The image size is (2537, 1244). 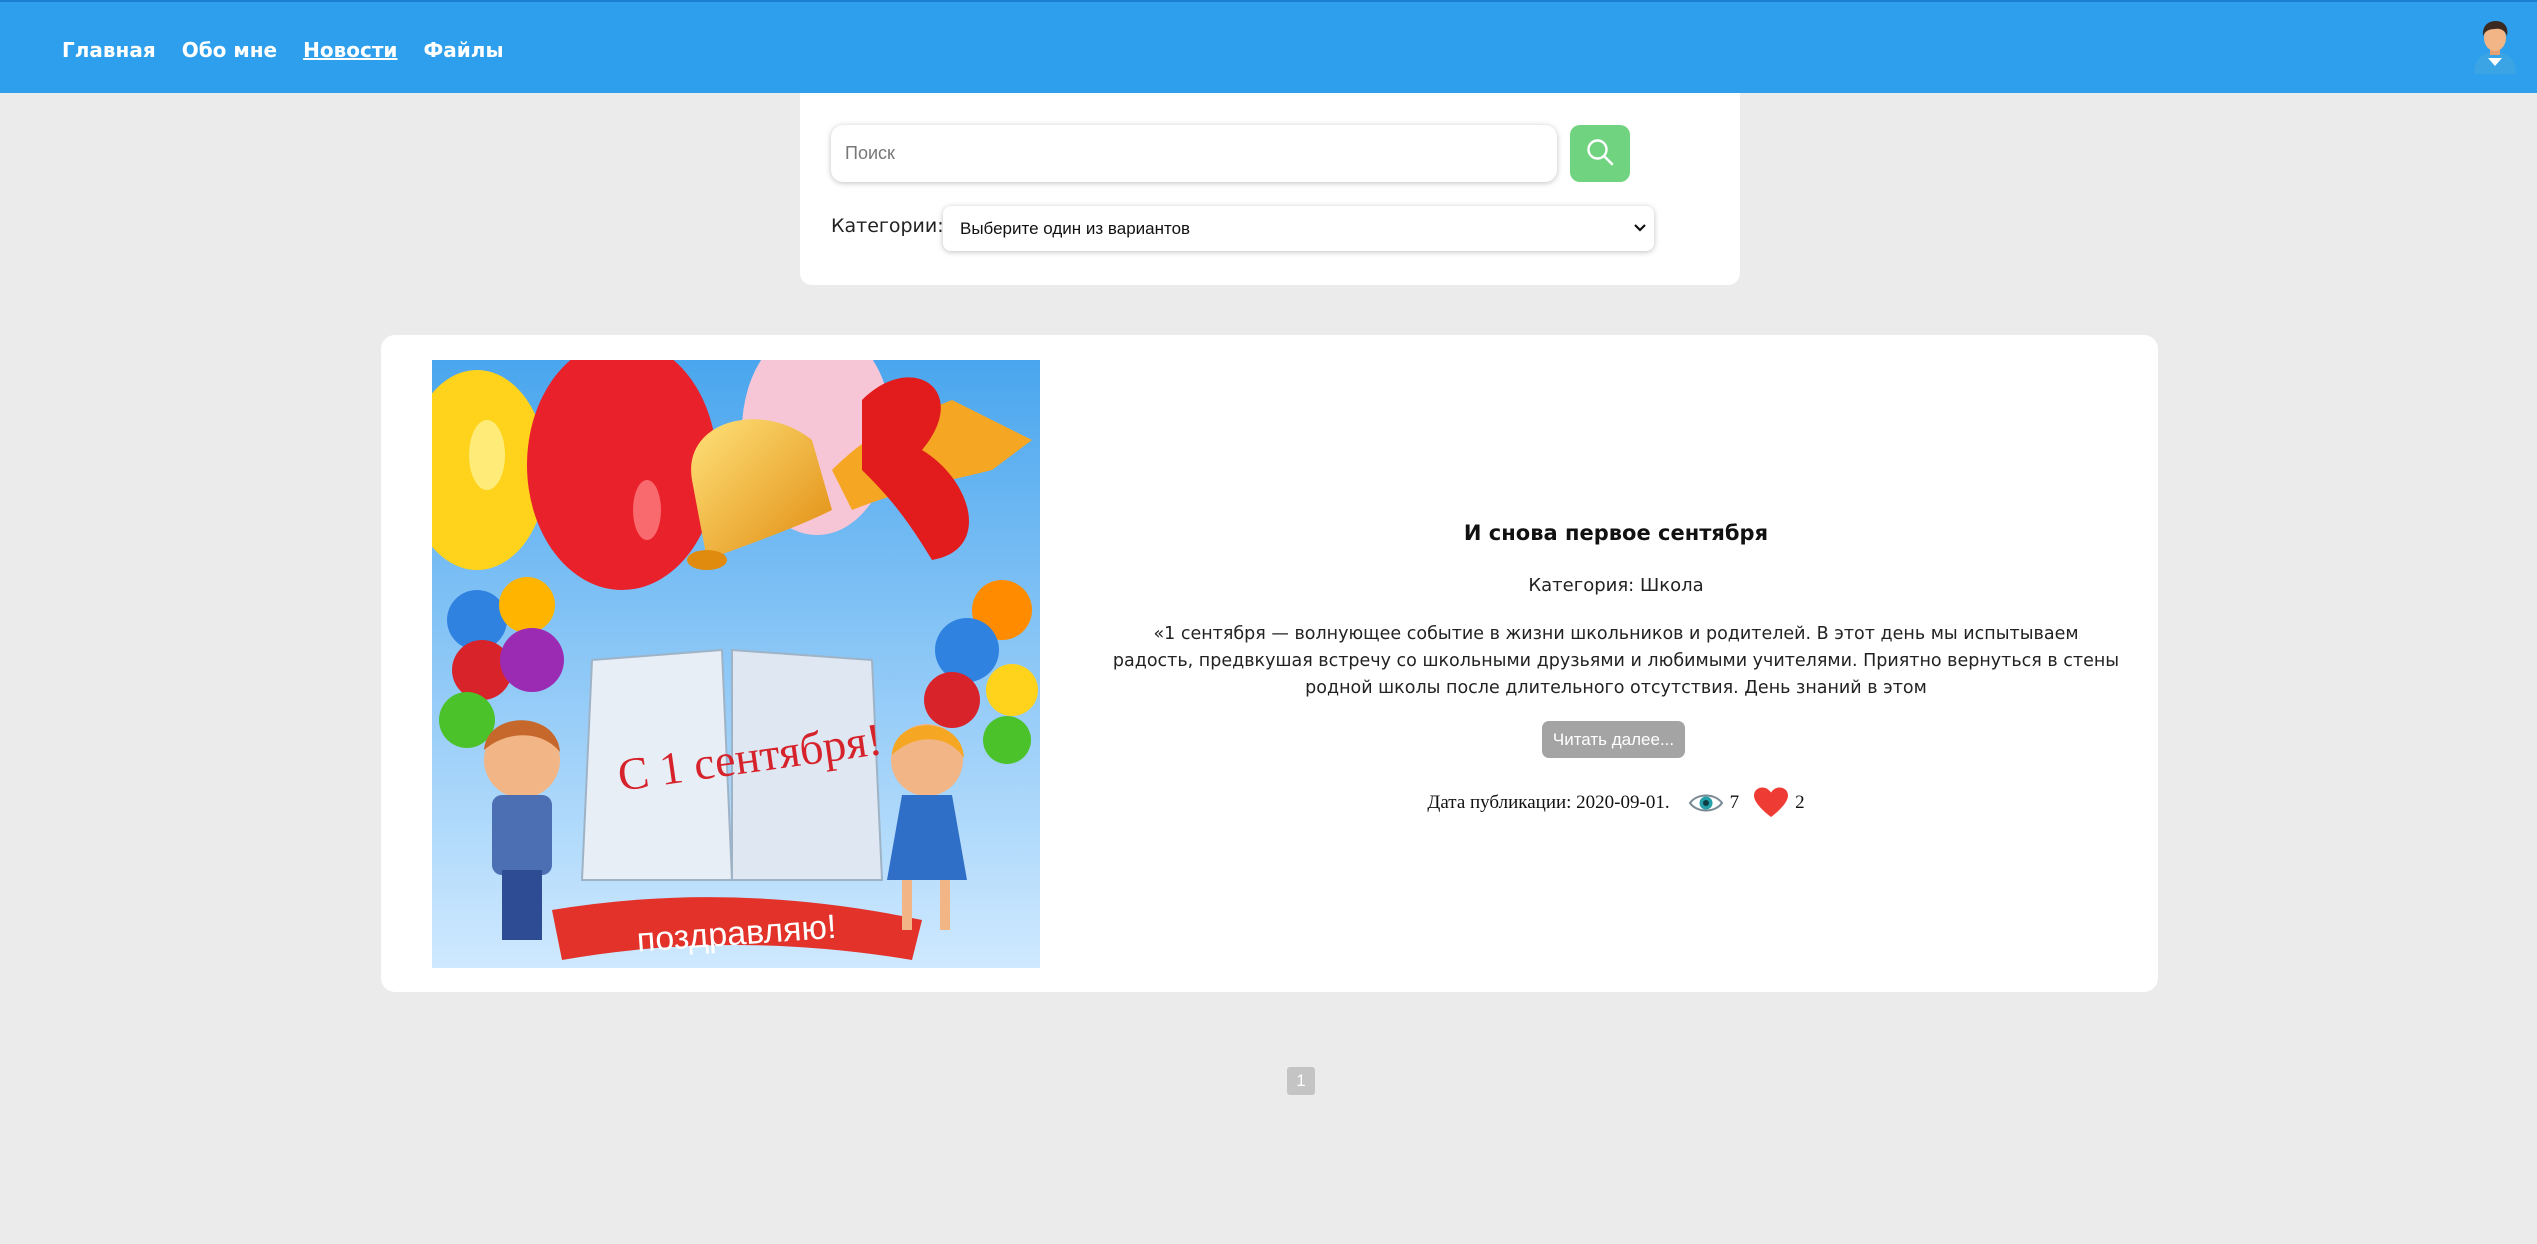 What do you see at coordinates (1771, 803) in the screenshot?
I see `heart-icon` at bounding box center [1771, 803].